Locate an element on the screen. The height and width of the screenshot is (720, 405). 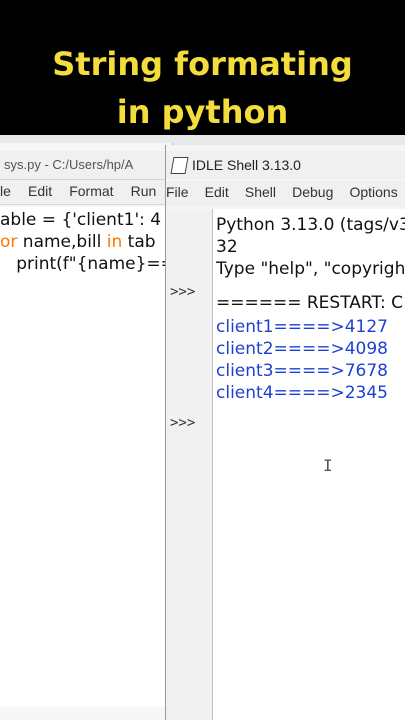
shell-title-bar: IDLE Shell 3.13.0 is located at coordinates (285, 165).